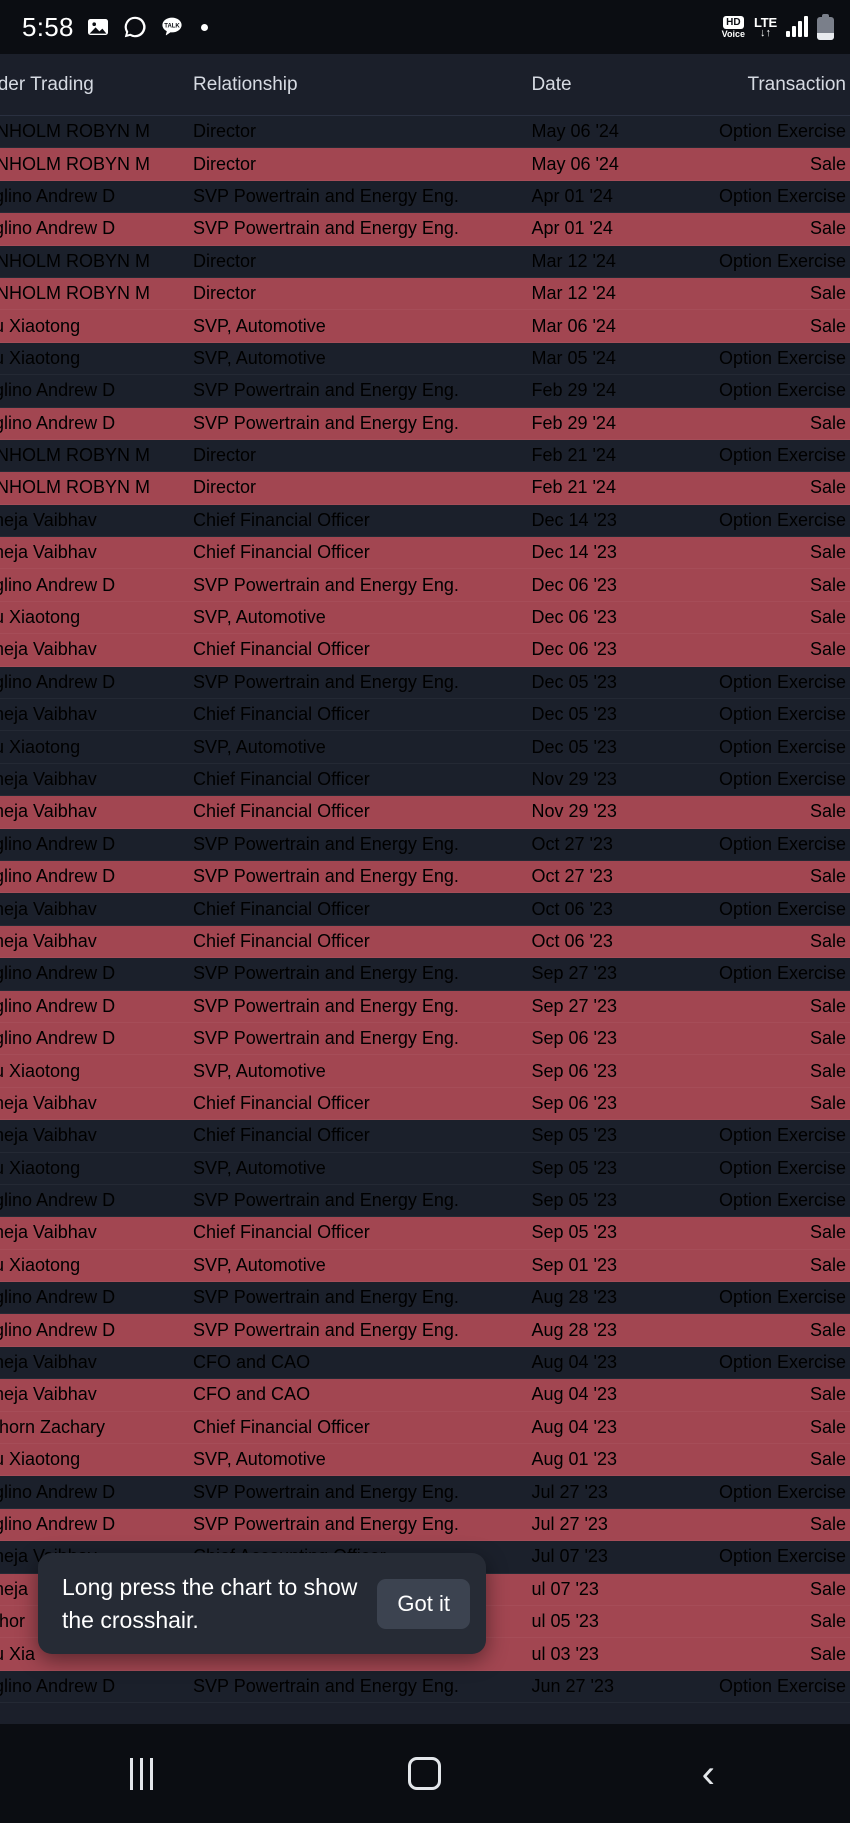 This screenshot has width=850, height=1823. I want to click on table-row: hu XiaotongSVP, Automotive Mar 06 '24 Sale, so click(425, 326).